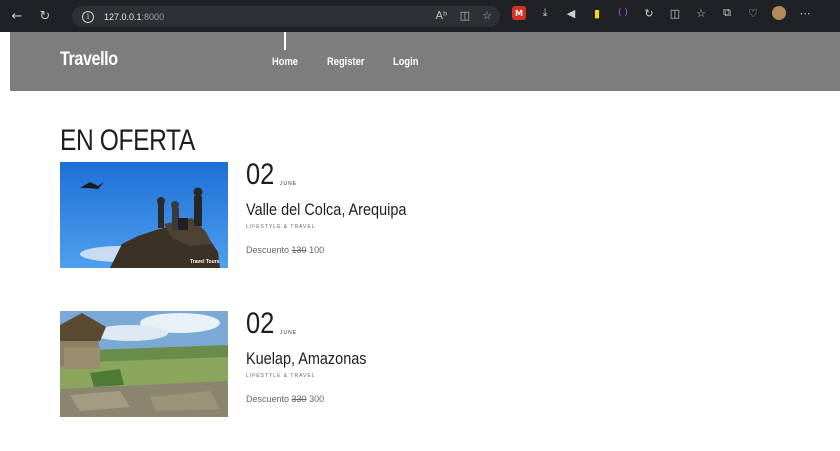 The image size is (840, 451). I want to click on main-nav: Home Register Login, so click(347, 62).